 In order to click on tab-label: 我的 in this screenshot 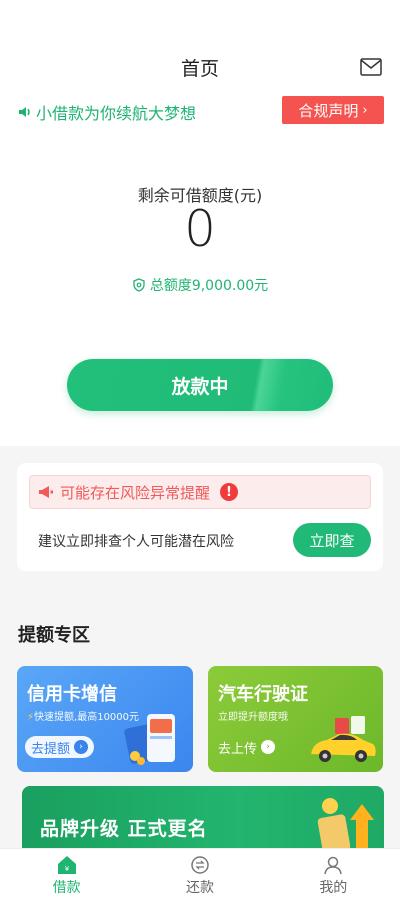, I will do `click(333, 888)`.